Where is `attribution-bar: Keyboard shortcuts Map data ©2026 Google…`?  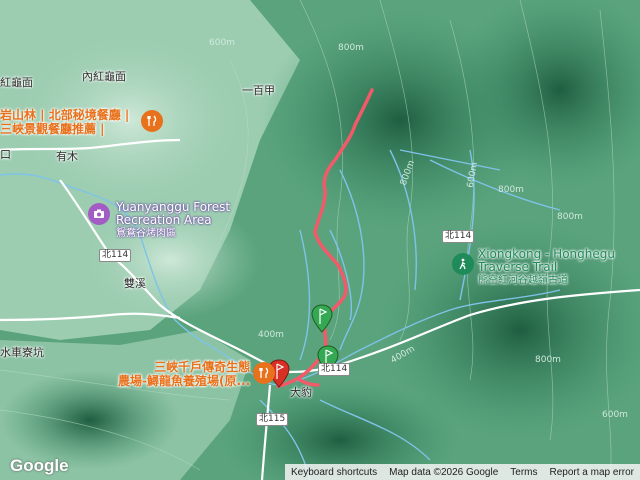 attribution-bar: Keyboard shortcuts Map data ©2026 Google… is located at coordinates (462, 472).